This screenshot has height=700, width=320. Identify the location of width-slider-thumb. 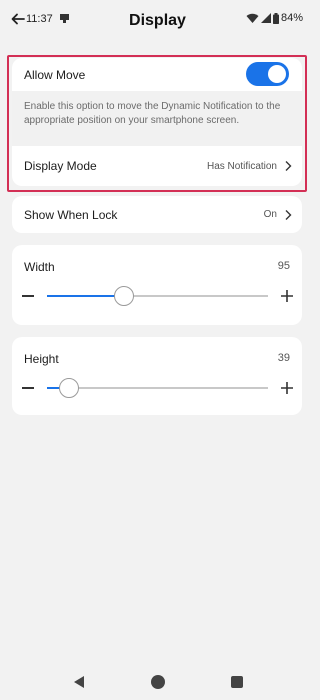
(124, 296).